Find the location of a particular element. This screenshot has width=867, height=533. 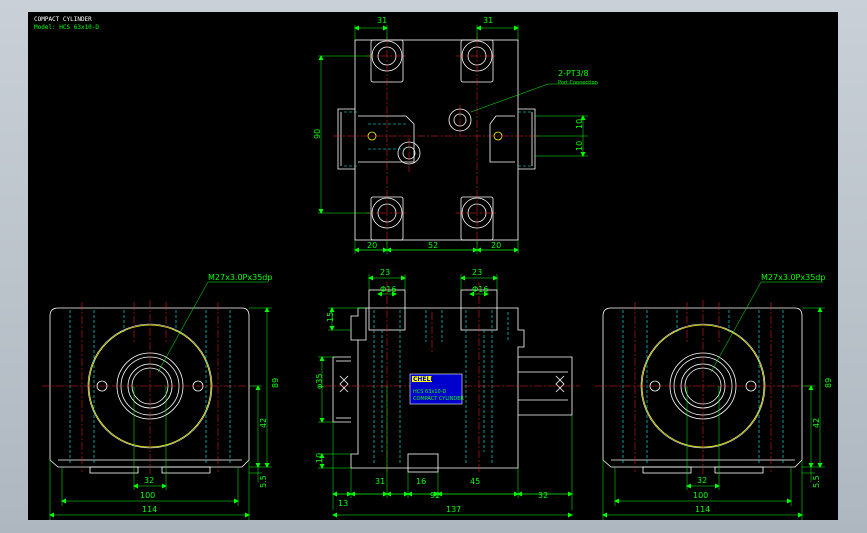

dim-top-right: 31 is located at coordinates (488, 20).